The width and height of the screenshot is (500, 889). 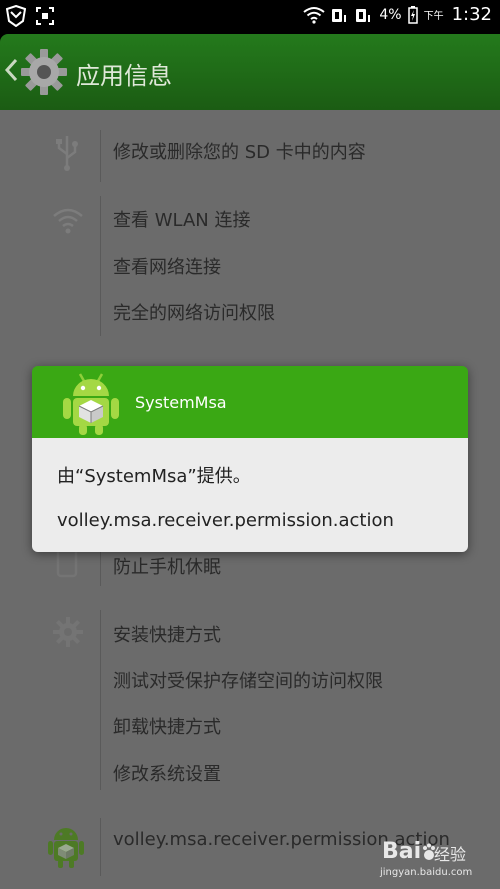 What do you see at coordinates (16, 16) in the screenshot?
I see `shield-icon` at bounding box center [16, 16].